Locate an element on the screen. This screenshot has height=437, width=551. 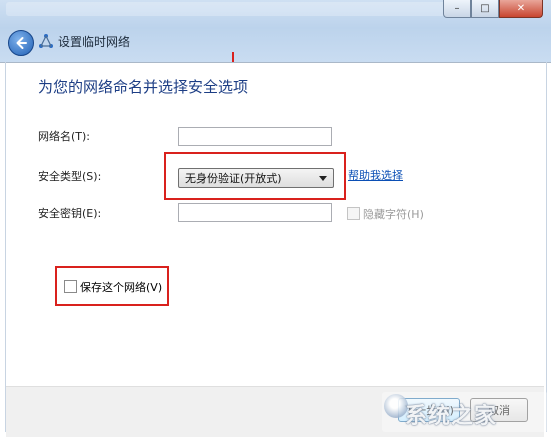
page-heading: 为您的网络命名并选择安全选项 is located at coordinates (143, 87).